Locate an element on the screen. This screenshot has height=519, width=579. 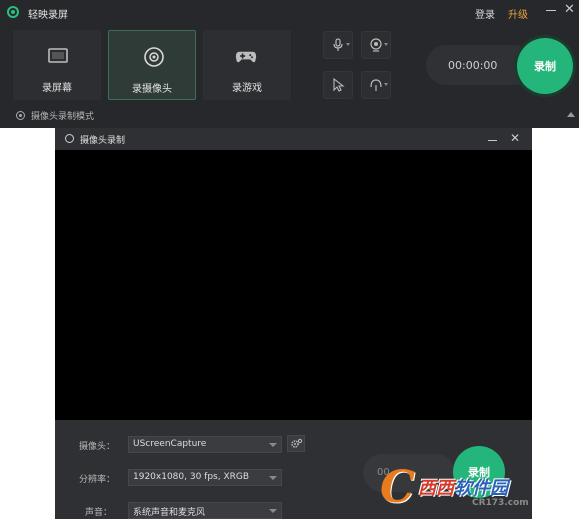
monitor-icon is located at coordinates (58, 55).